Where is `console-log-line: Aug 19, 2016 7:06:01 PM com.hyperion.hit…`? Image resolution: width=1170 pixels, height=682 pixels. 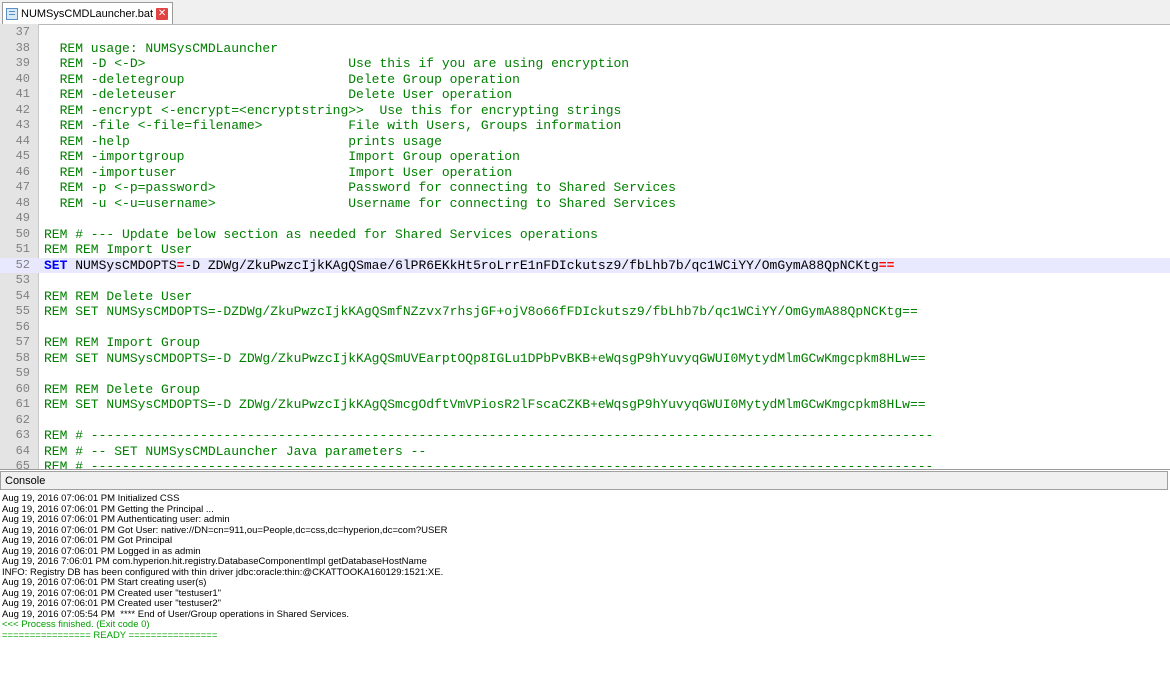 console-log-line: Aug 19, 2016 7:06:01 PM com.hyperion.hit… is located at coordinates (214, 561).